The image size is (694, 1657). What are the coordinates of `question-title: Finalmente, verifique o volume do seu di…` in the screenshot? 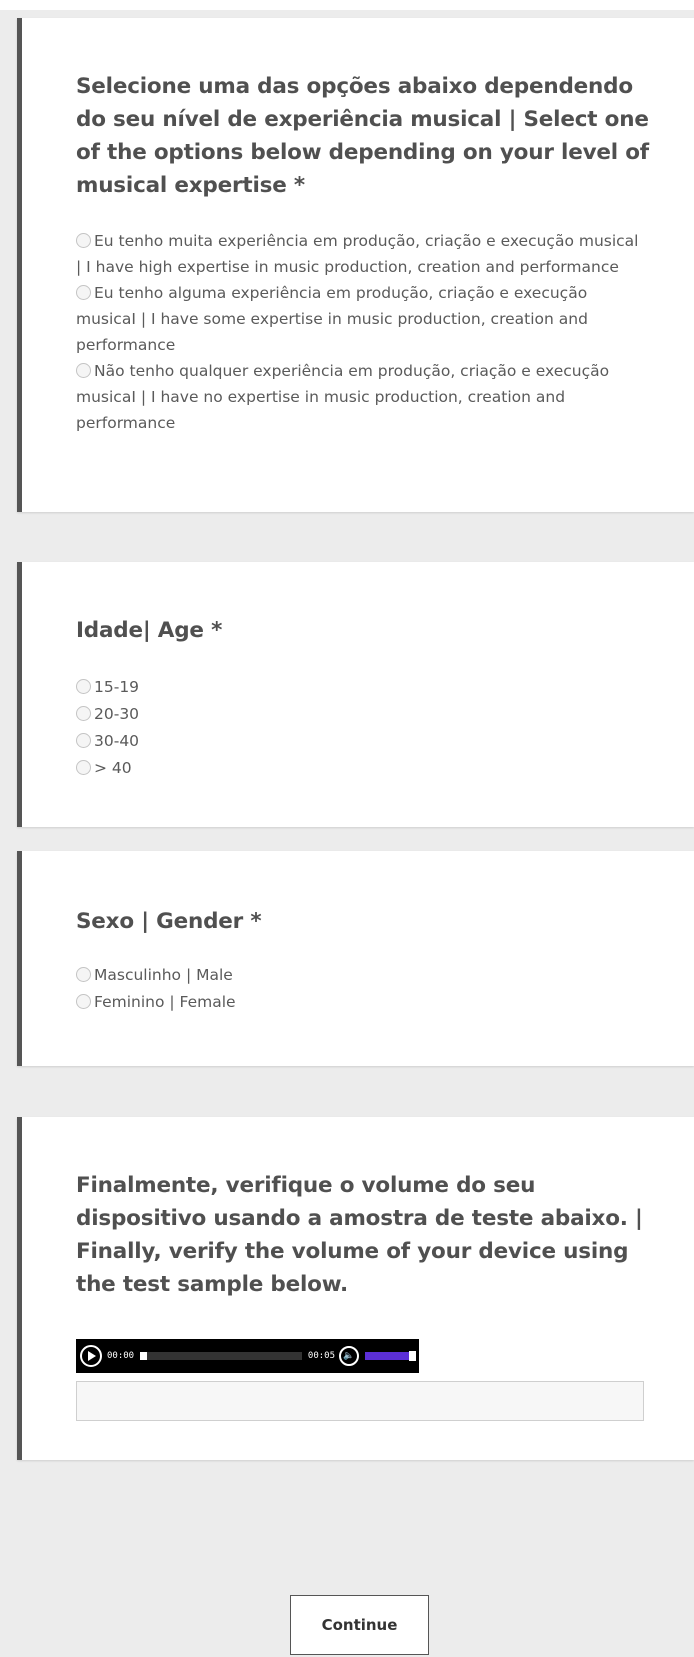 It's located at (359, 1235).